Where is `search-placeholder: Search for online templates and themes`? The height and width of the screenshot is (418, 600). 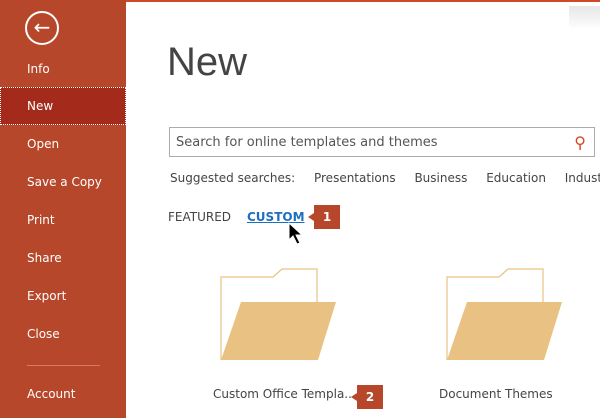 search-placeholder: Search for online templates and themes is located at coordinates (307, 142).